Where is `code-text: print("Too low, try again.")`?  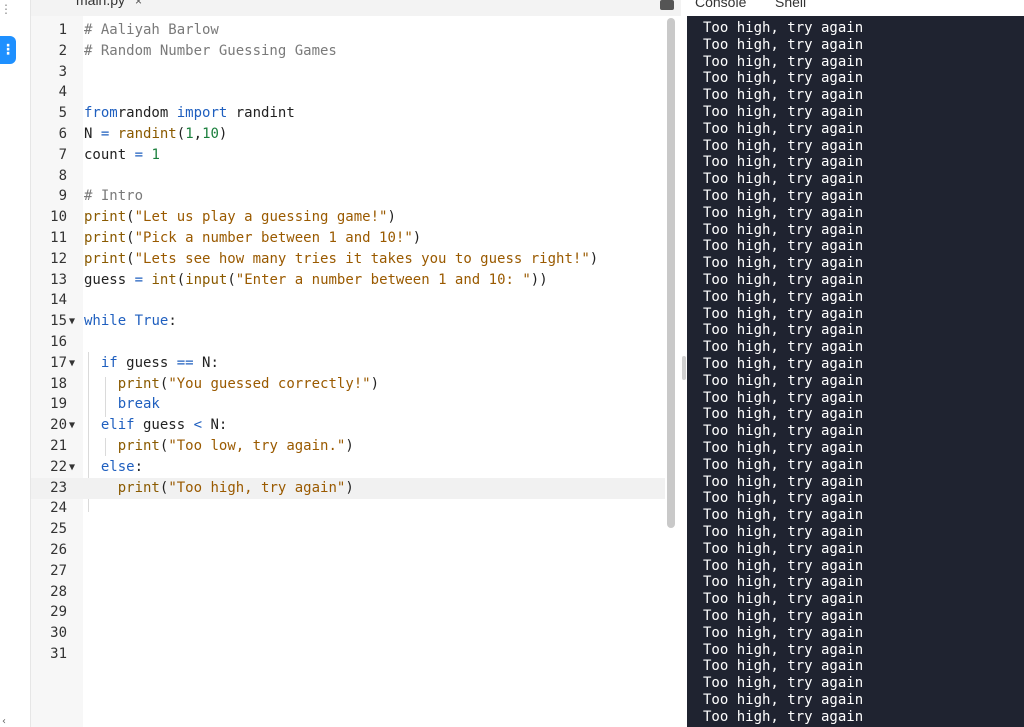 code-text: print("Too low, try again.") is located at coordinates (235, 446).